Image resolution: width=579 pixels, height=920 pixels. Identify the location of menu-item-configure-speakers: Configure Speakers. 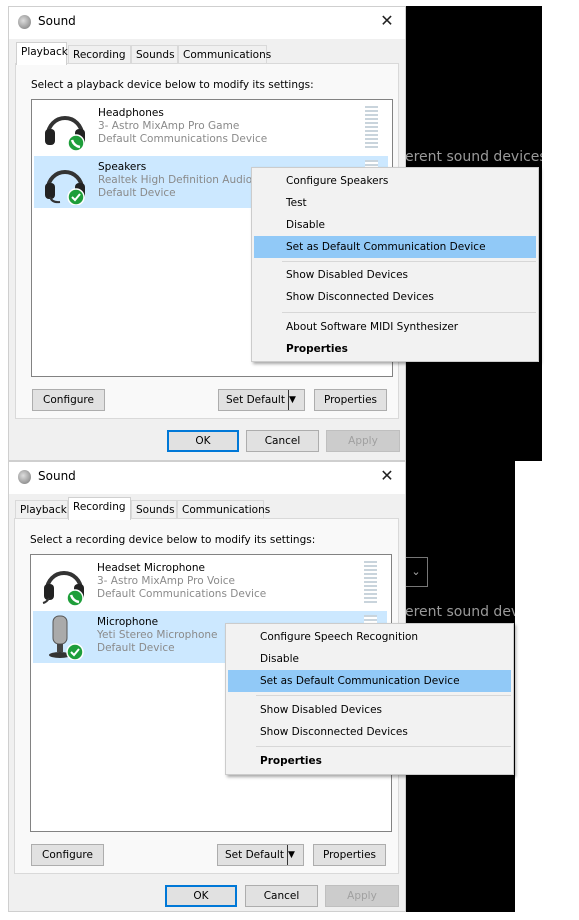
(395, 181).